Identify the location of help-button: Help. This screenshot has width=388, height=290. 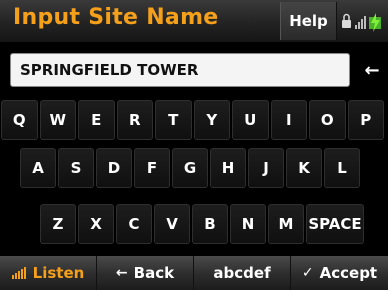
(308, 21).